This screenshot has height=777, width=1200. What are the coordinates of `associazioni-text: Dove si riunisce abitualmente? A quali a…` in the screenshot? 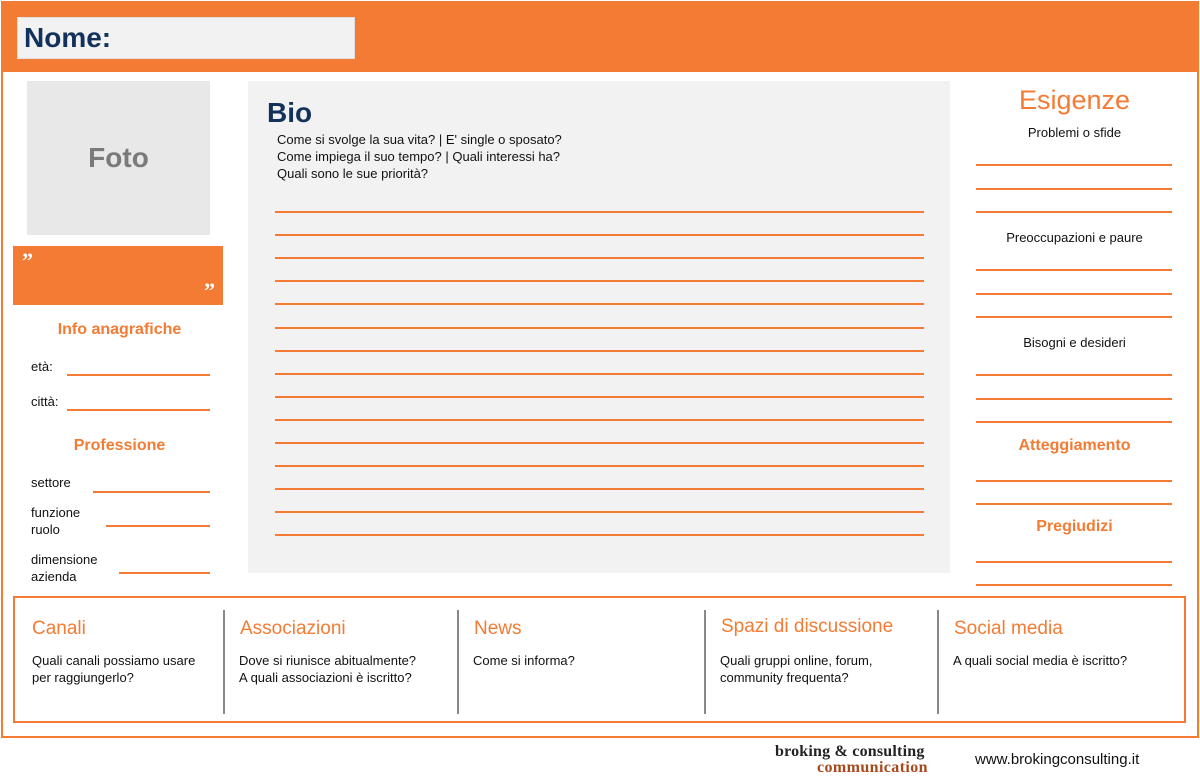 It's located at (328, 669).